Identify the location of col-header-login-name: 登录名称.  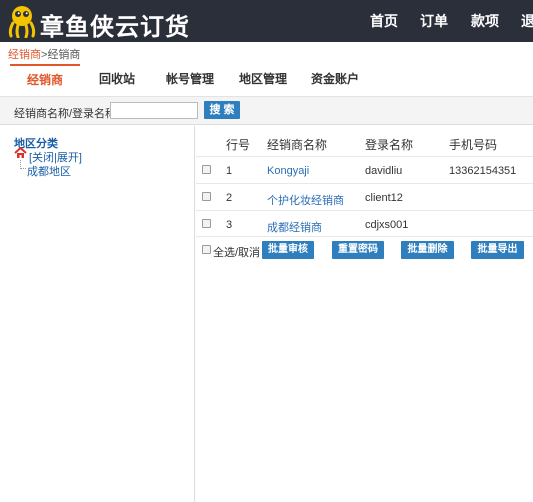
(389, 145).